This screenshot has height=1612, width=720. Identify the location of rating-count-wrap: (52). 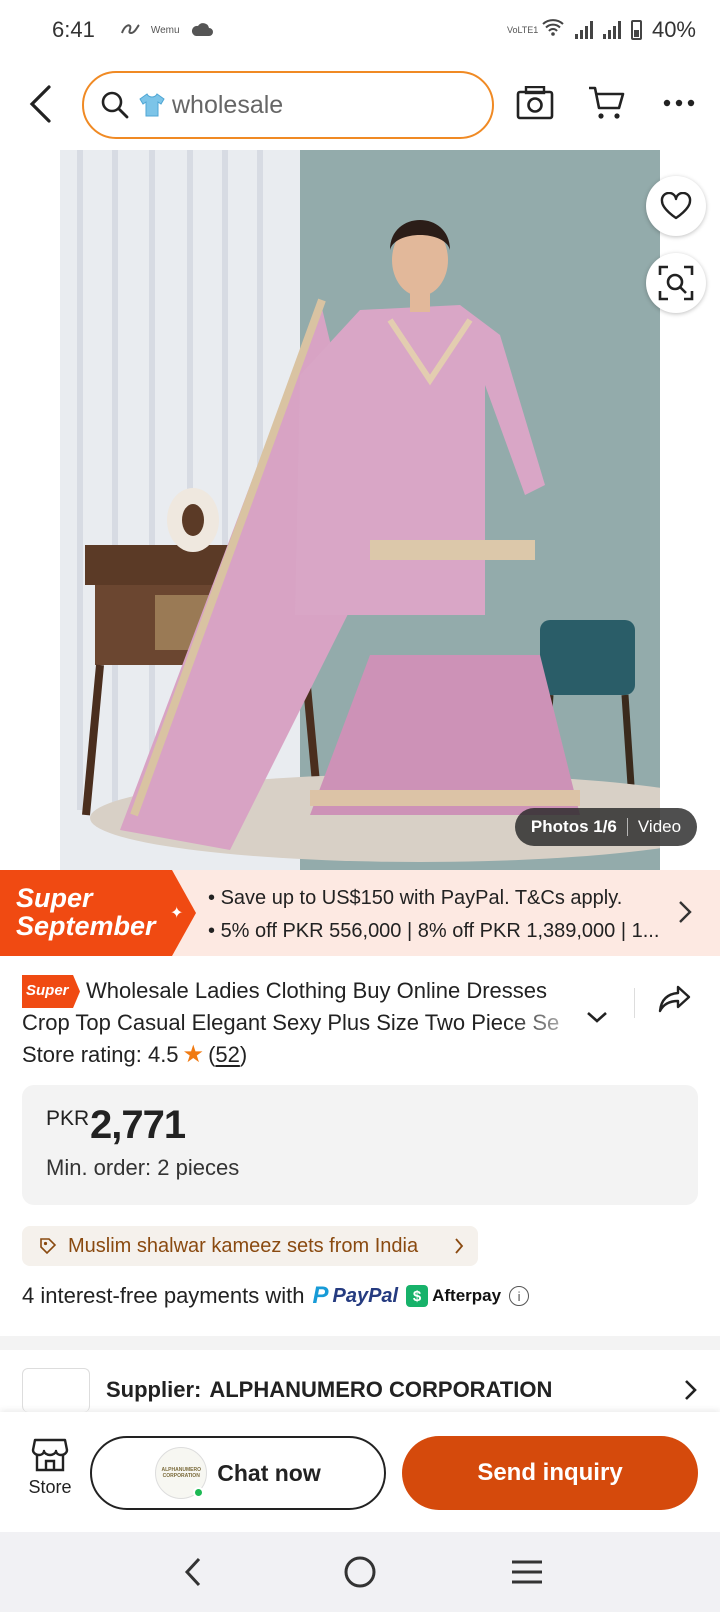
(227, 1055).